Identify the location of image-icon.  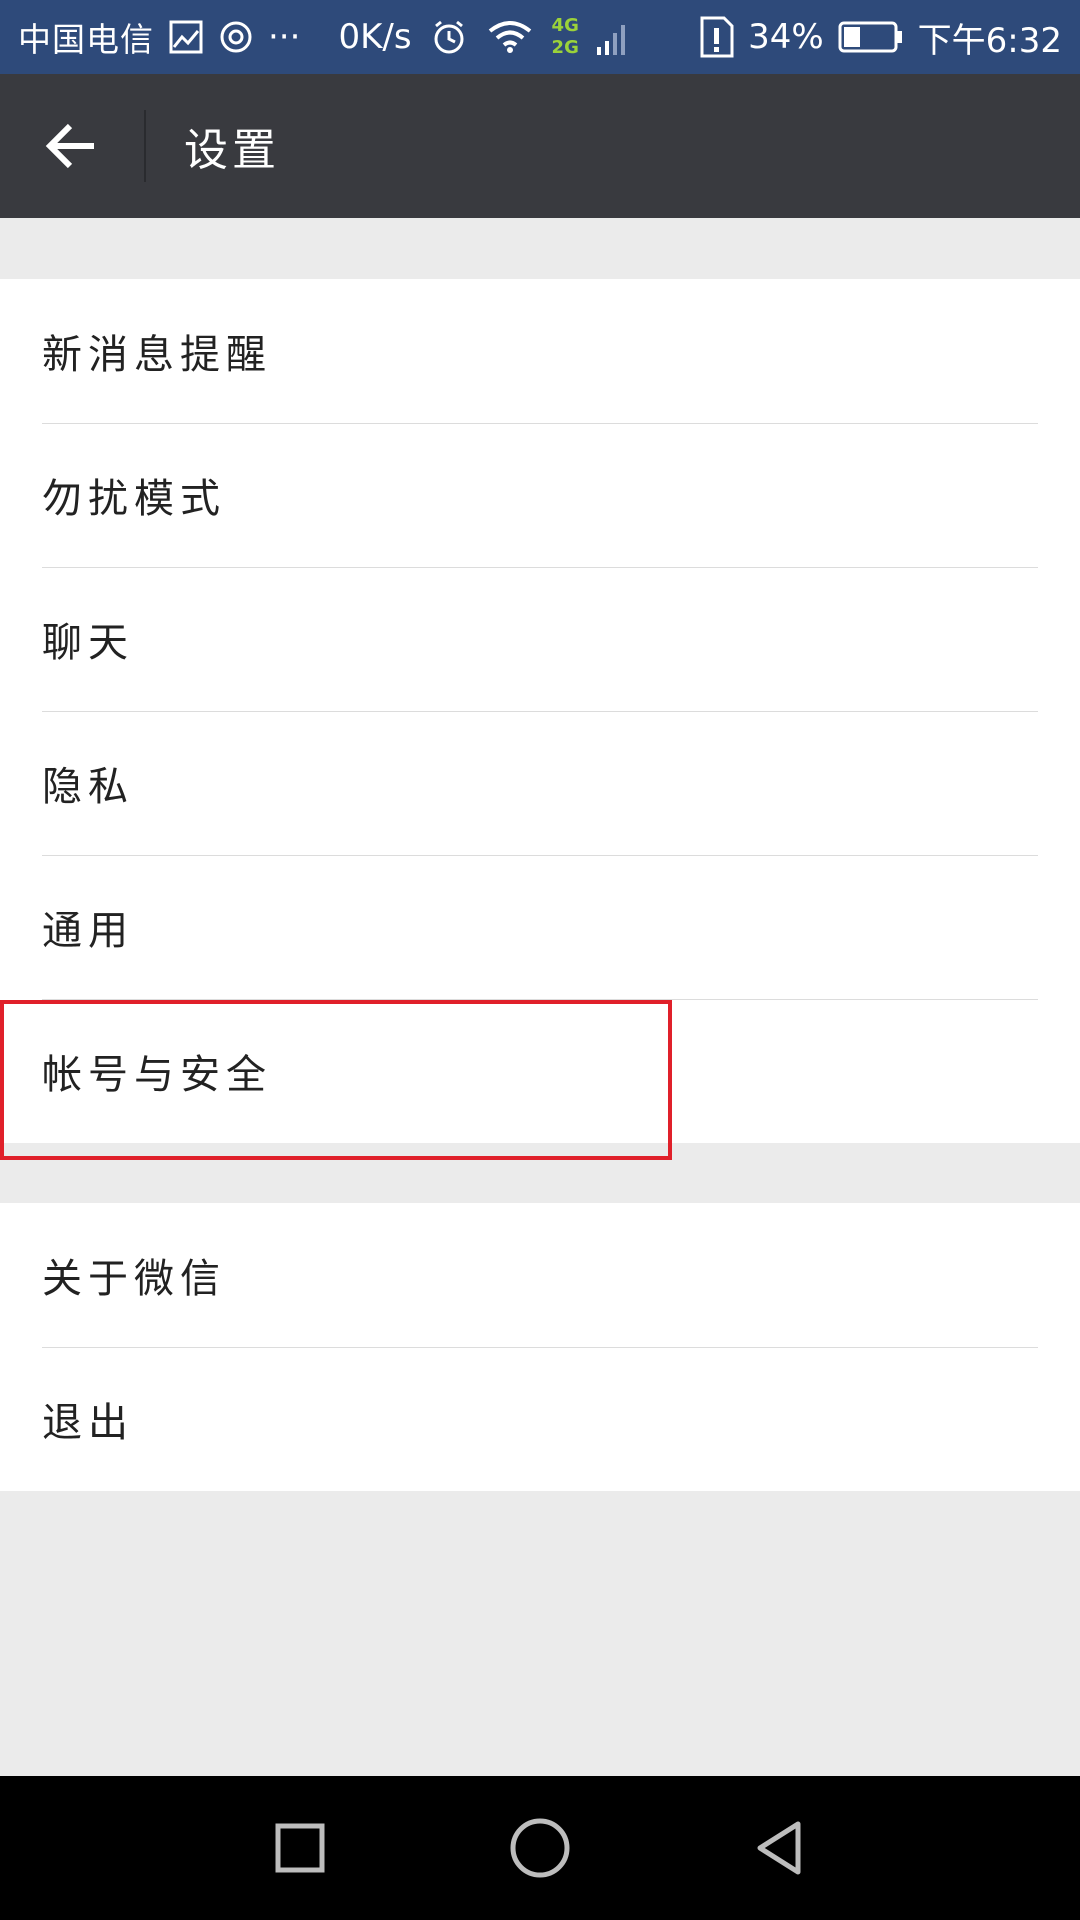
(186, 37).